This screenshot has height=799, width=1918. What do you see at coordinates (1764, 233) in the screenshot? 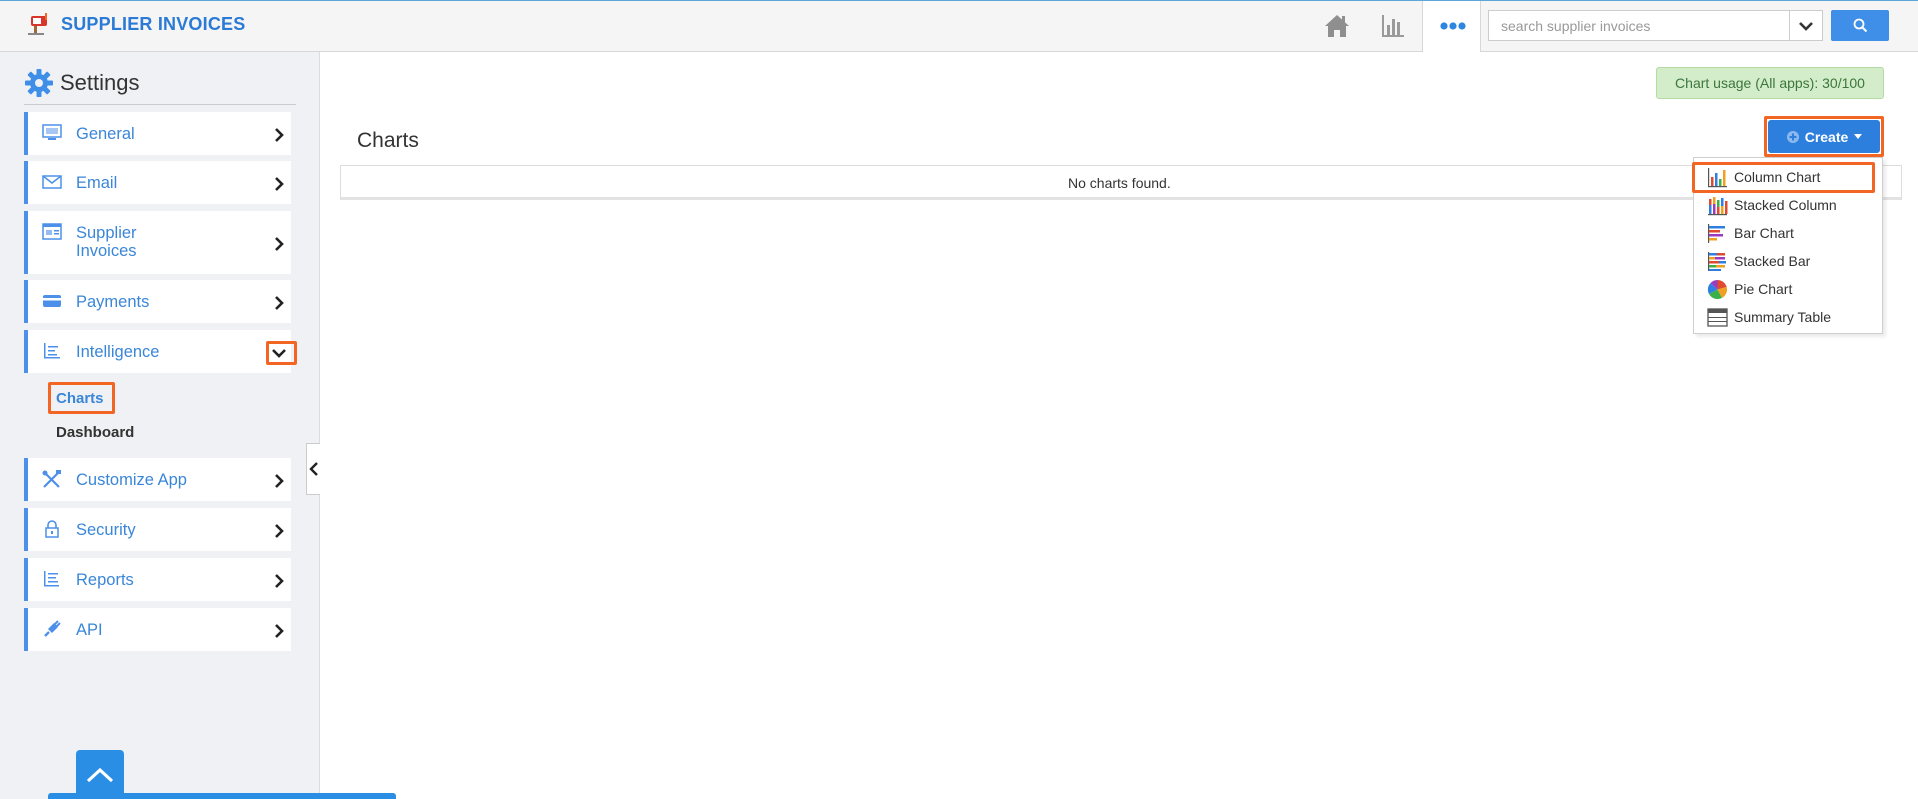
I see `menu-item-label: Bar Chart` at bounding box center [1764, 233].